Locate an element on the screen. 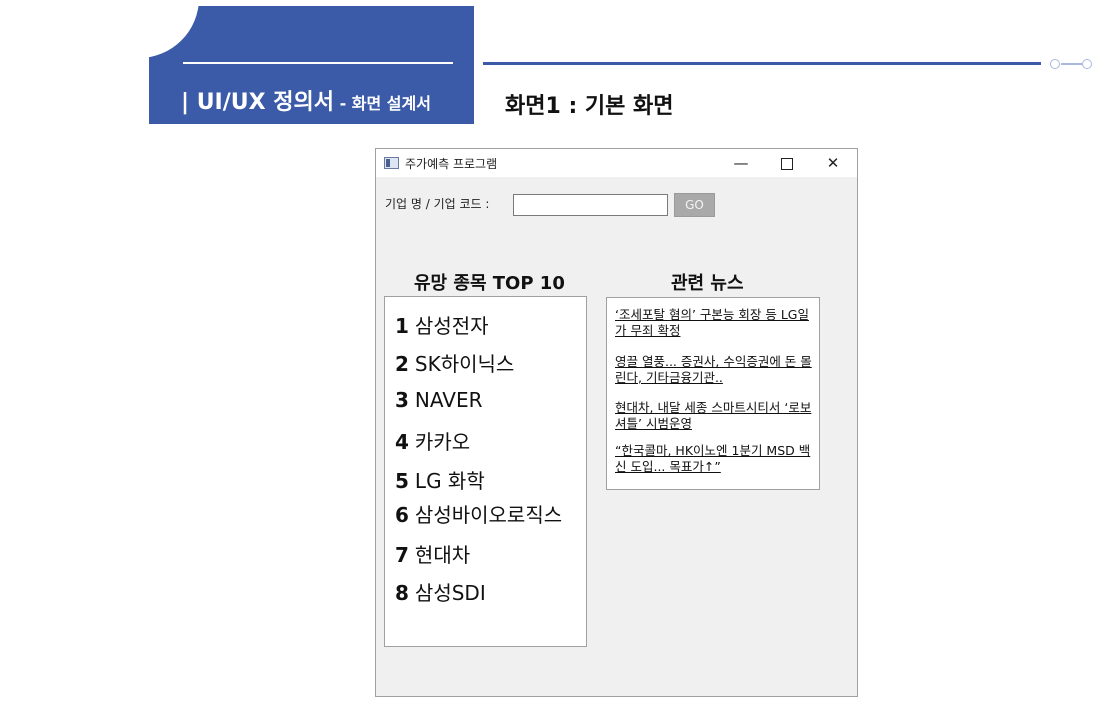 Image resolution: width=1098 pixels, height=726 pixels. close-icon: ✕ is located at coordinates (833, 163).